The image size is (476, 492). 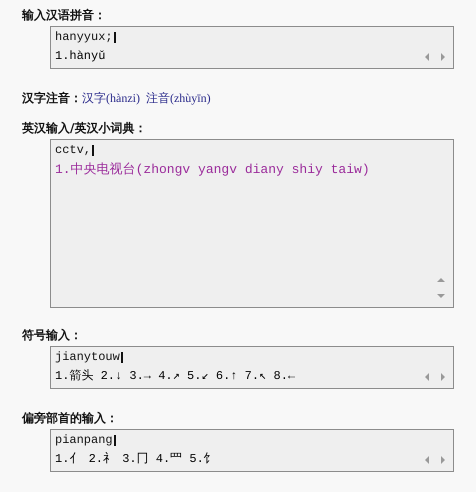 What do you see at coordinates (441, 288) in the screenshot?
I see `scroll-arrows-icon` at bounding box center [441, 288].